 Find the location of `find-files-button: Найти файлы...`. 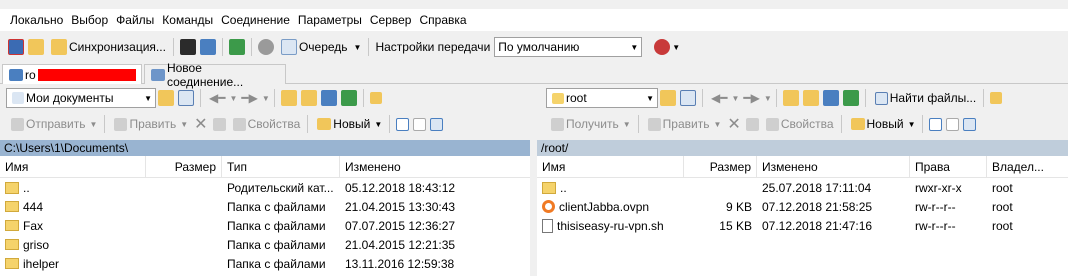

find-files-button: Найти файлы... is located at coordinates (924, 98).